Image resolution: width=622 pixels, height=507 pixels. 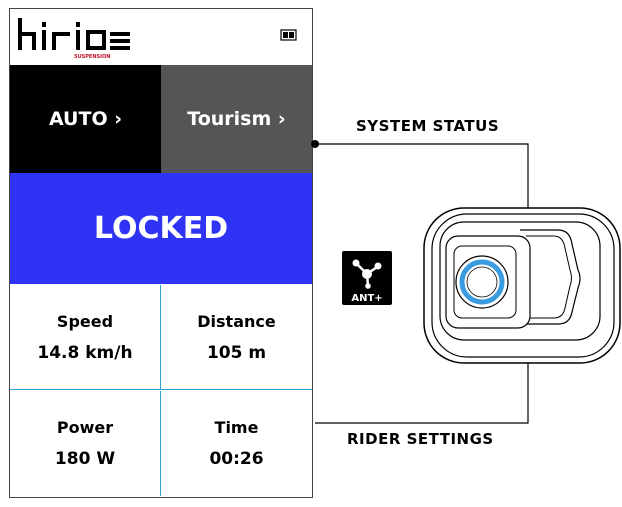 I want to click on handlebar-remote, so click(x=521, y=287).